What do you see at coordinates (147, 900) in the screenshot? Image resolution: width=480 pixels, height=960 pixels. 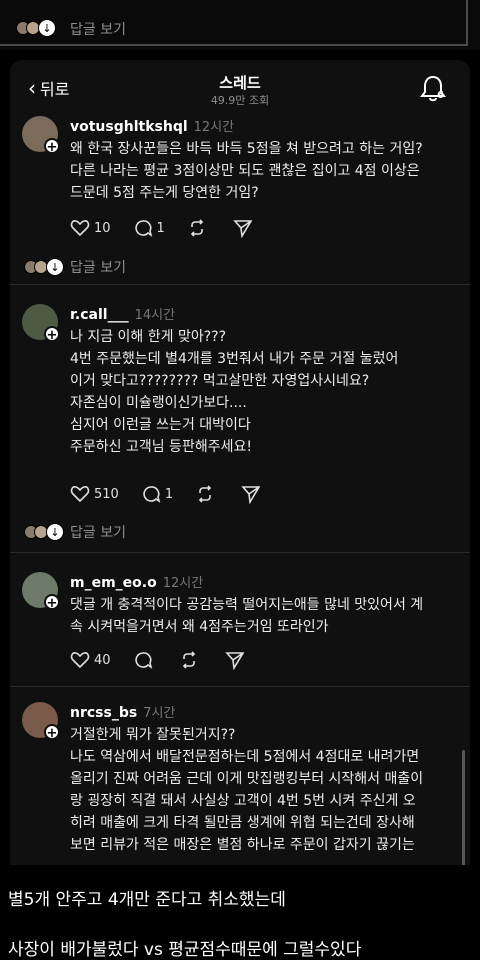 I see `caption-line-1: 별5개 안주고 4개만 준다고 취소했는데` at bounding box center [147, 900].